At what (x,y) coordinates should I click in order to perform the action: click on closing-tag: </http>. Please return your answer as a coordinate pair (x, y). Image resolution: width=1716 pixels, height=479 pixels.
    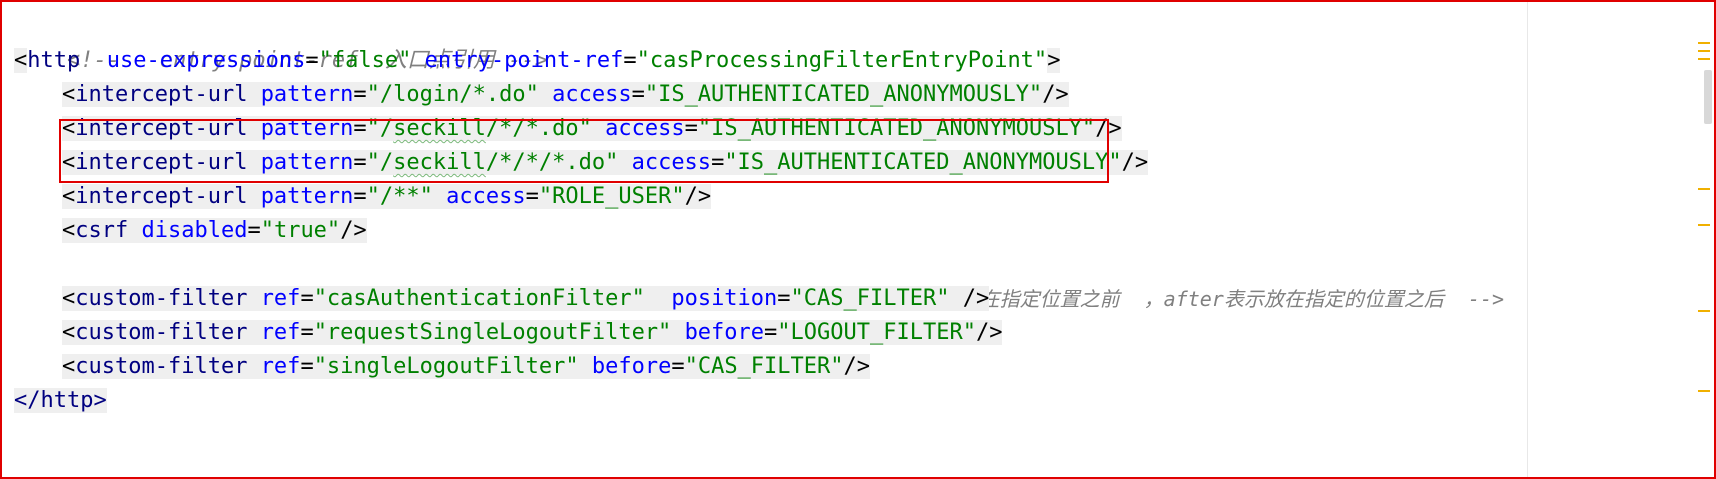
    Looking at the image, I should click on (60, 400).